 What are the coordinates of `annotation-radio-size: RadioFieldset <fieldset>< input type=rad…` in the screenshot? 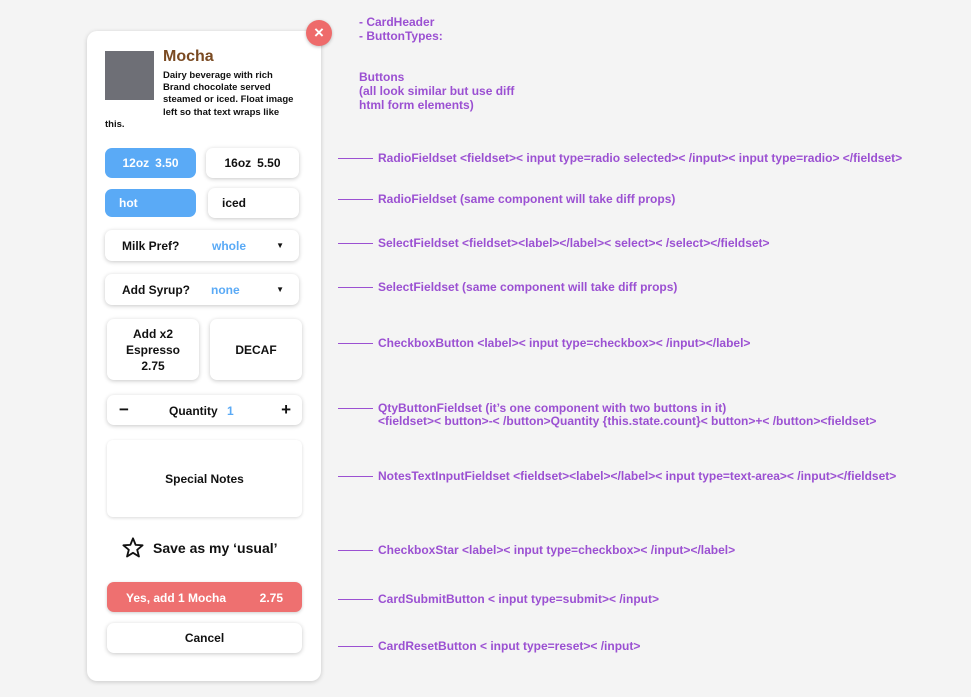 It's located at (640, 158).